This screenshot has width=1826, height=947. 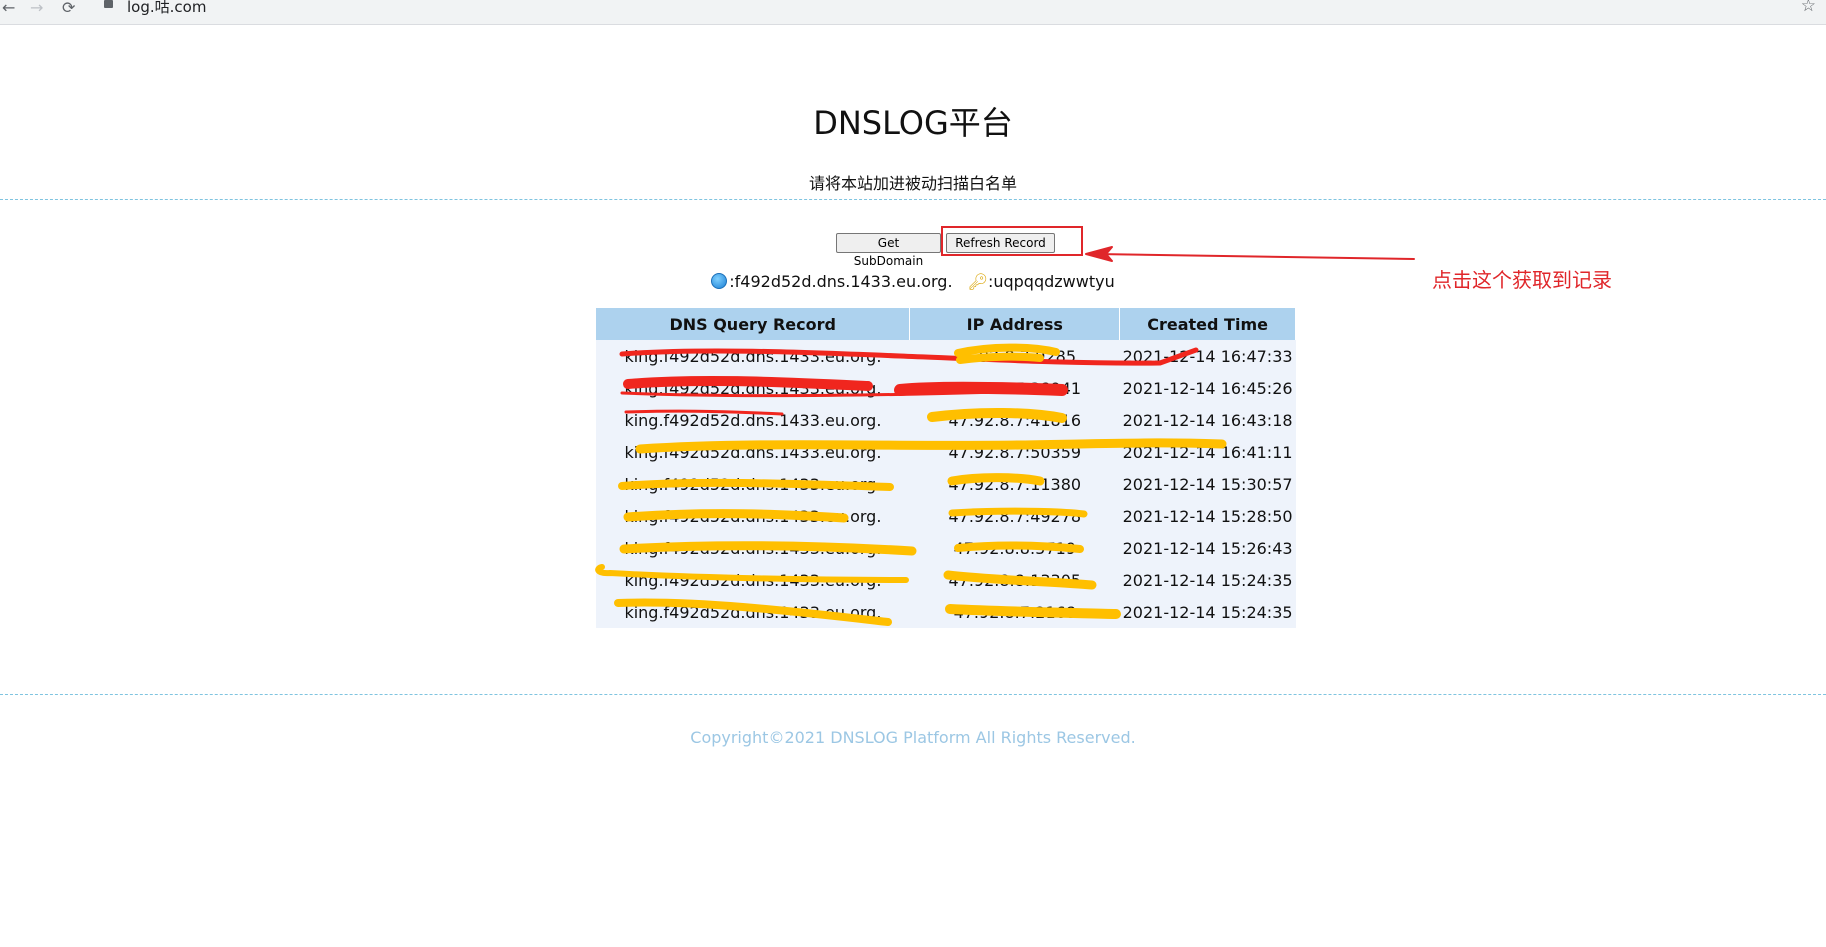 I want to click on subdomain-text: :f492d52d.dns.1433.eu.org., so click(x=841, y=281).